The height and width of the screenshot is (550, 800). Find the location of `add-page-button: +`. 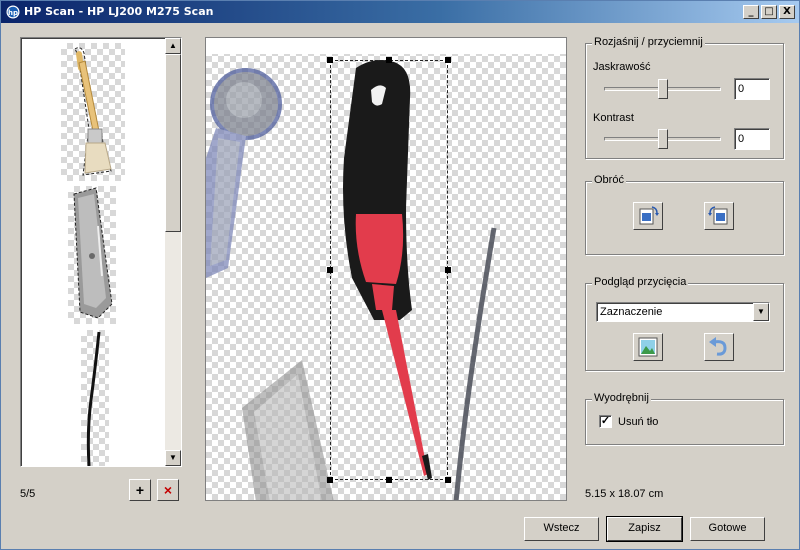

add-page-button: + is located at coordinates (140, 490).